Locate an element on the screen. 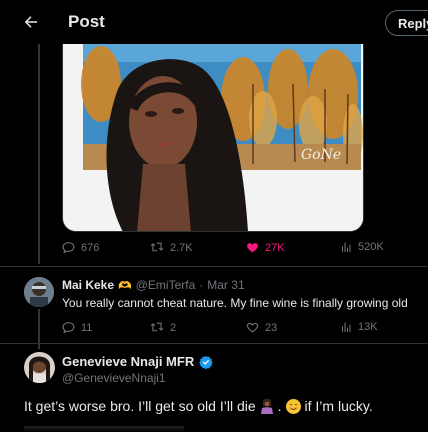 This screenshot has width=428, height=432. smiling-face-emoji is located at coordinates (293, 406).